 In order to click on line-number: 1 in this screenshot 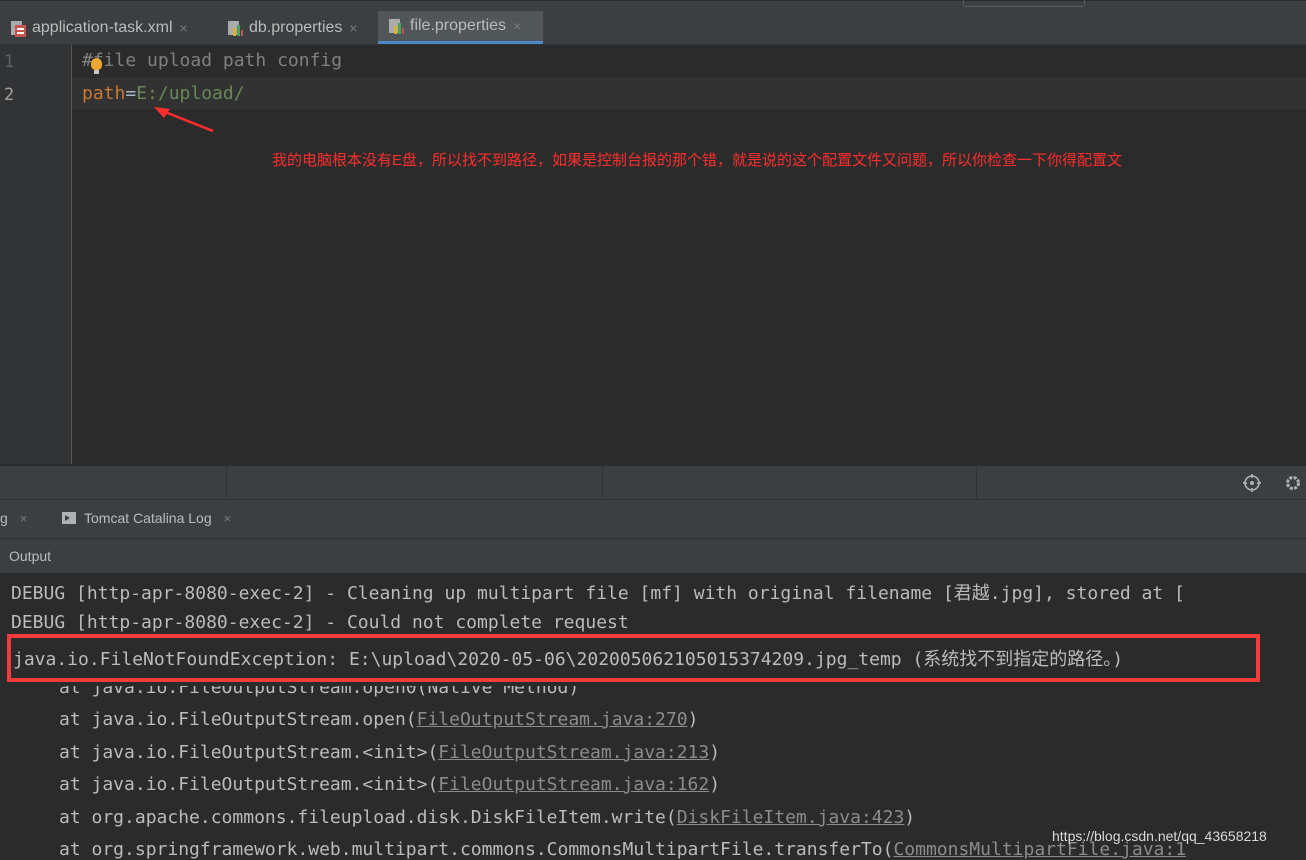, I will do `click(9, 62)`.